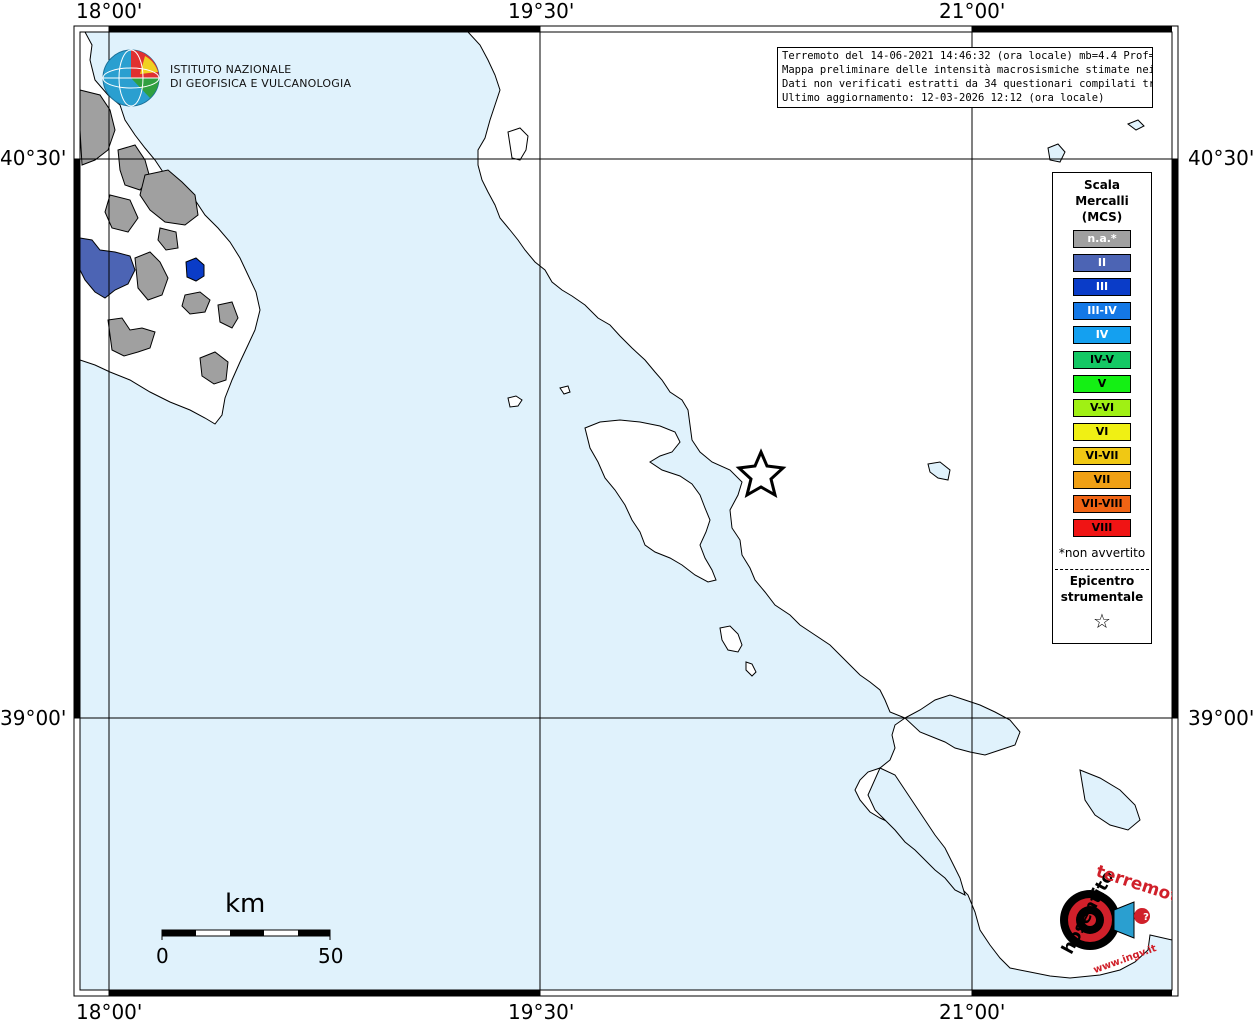 The width and height of the screenshot is (1254, 1024). Describe the element at coordinates (33, 718) in the screenshot. I see `lat-label-left-2: 39°00'` at that location.